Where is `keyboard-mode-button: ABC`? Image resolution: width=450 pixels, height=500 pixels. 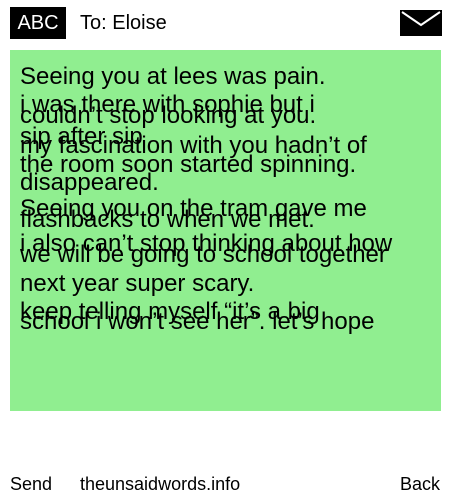 keyboard-mode-button: ABC is located at coordinates (38, 23).